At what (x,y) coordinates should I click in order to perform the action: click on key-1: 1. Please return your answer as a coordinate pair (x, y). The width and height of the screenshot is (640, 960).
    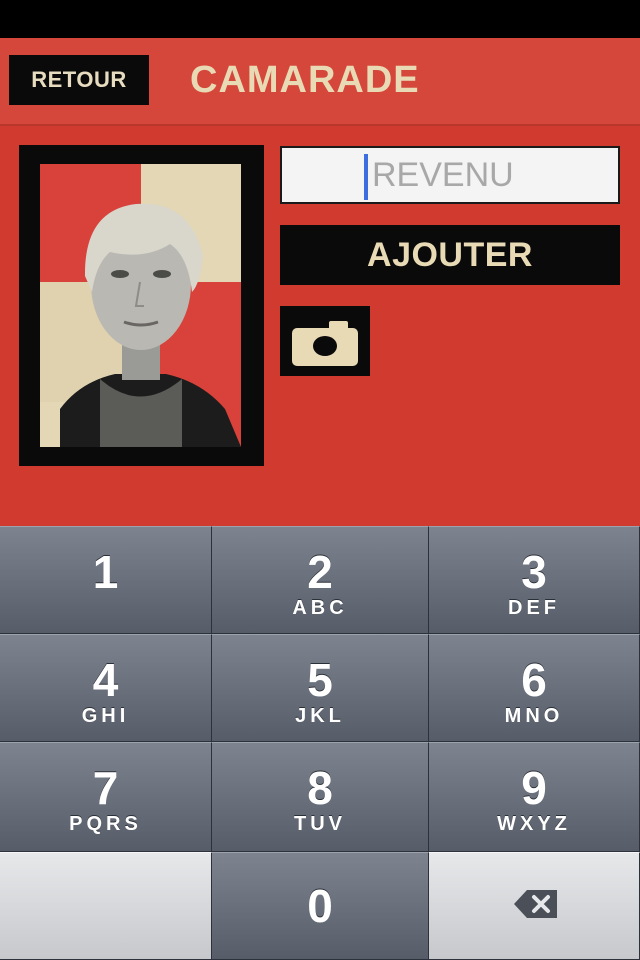
    Looking at the image, I should click on (106, 580).